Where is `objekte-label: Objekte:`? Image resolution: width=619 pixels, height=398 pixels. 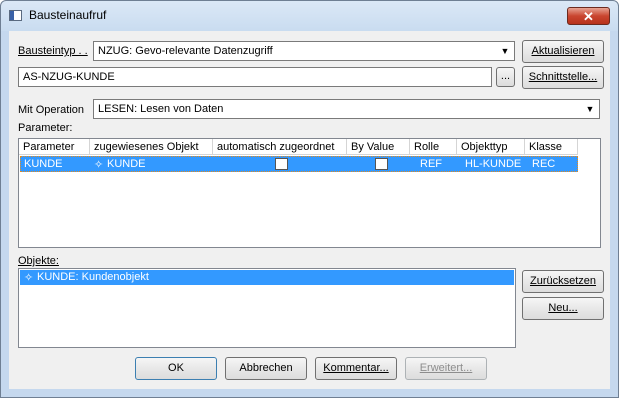
objekte-label: Objekte: is located at coordinates (38, 261).